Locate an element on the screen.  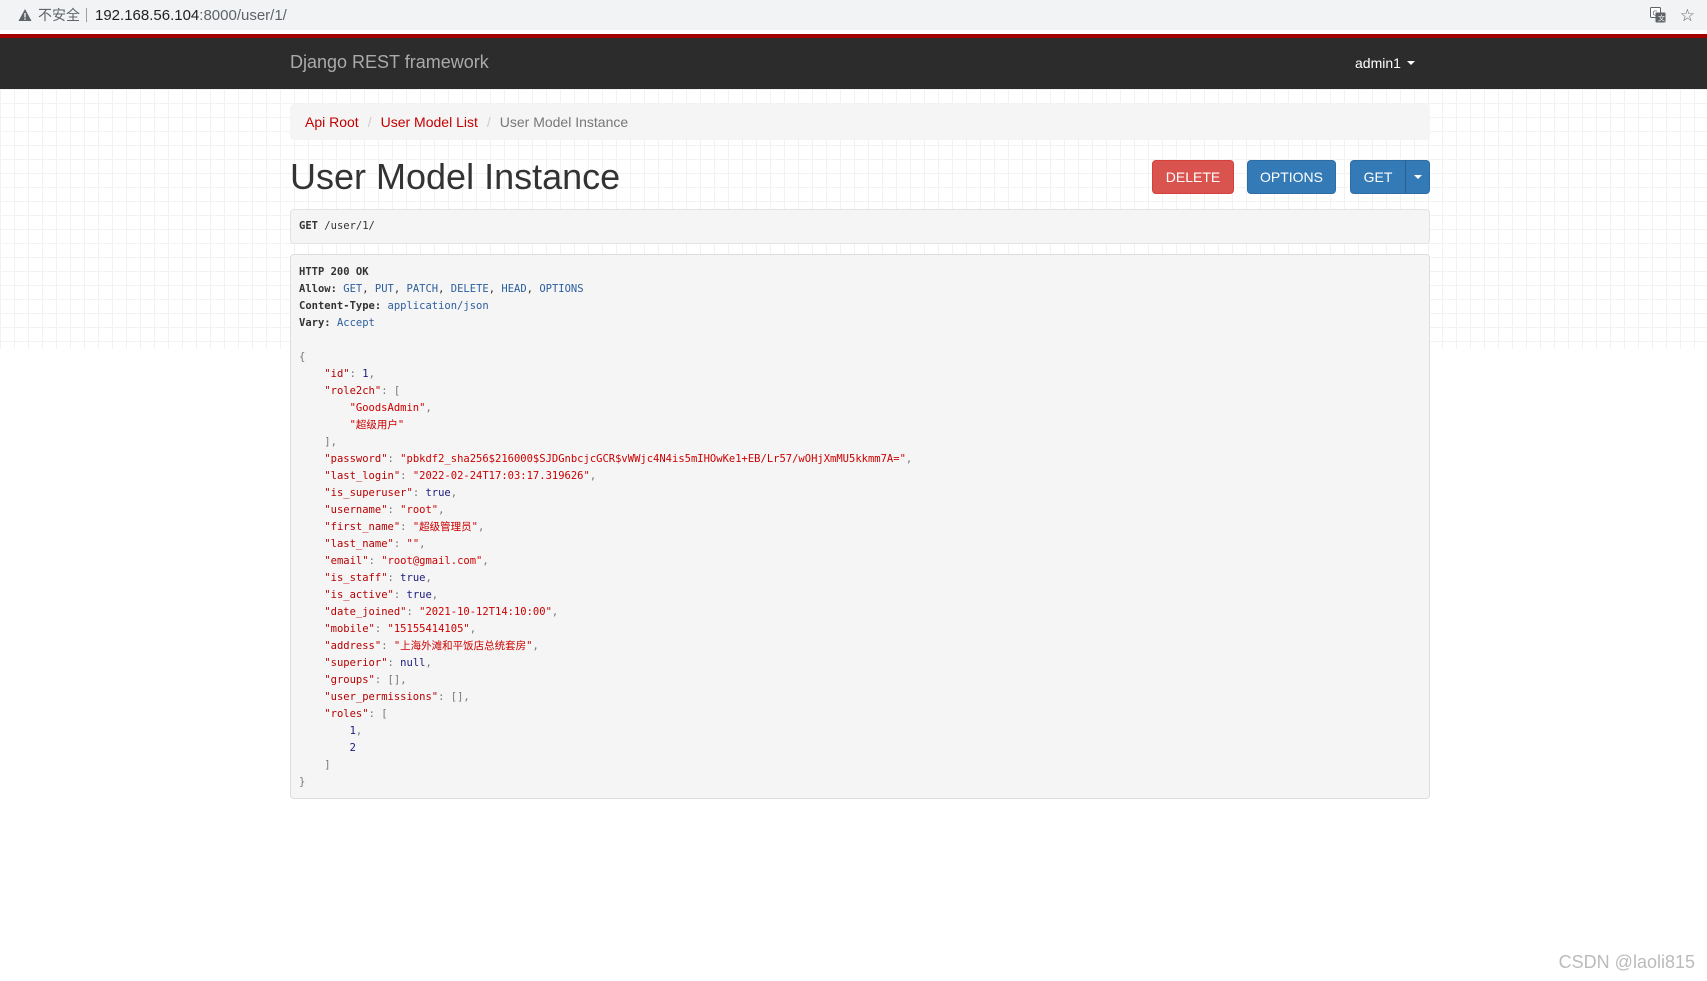
breadcrumb-api-root: Api Root is located at coordinates (332, 122).